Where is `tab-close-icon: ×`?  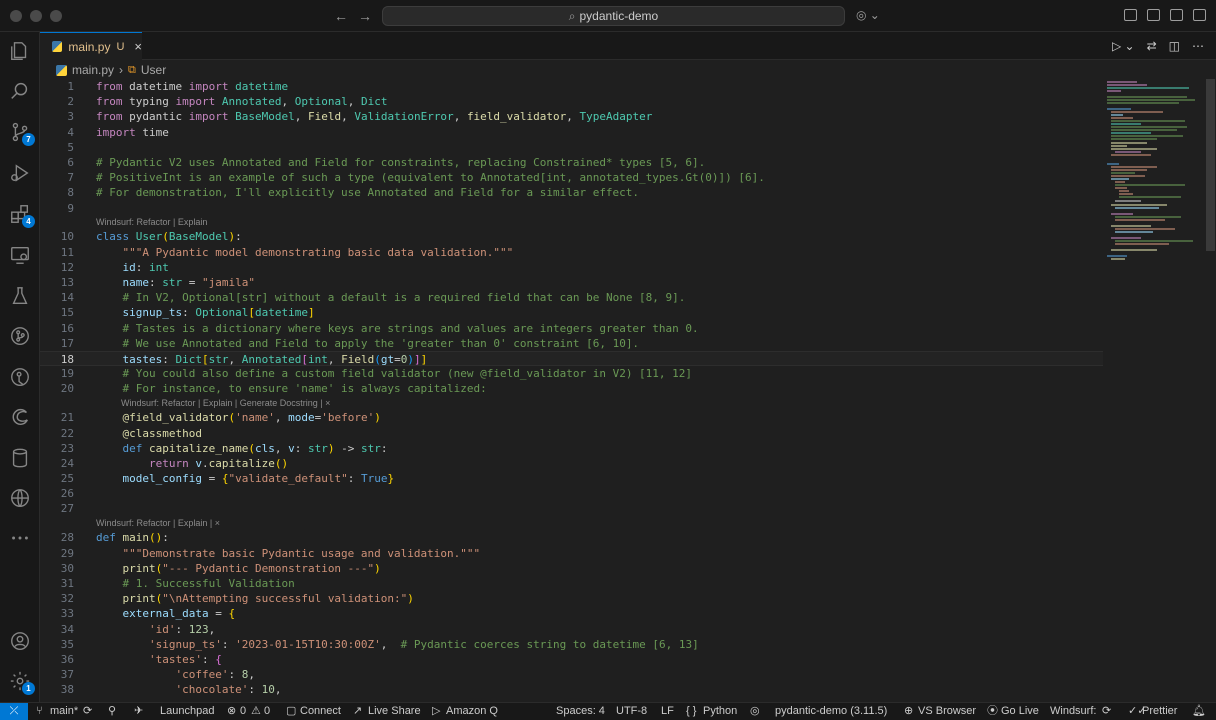
tab-close-icon: × is located at coordinates (138, 46).